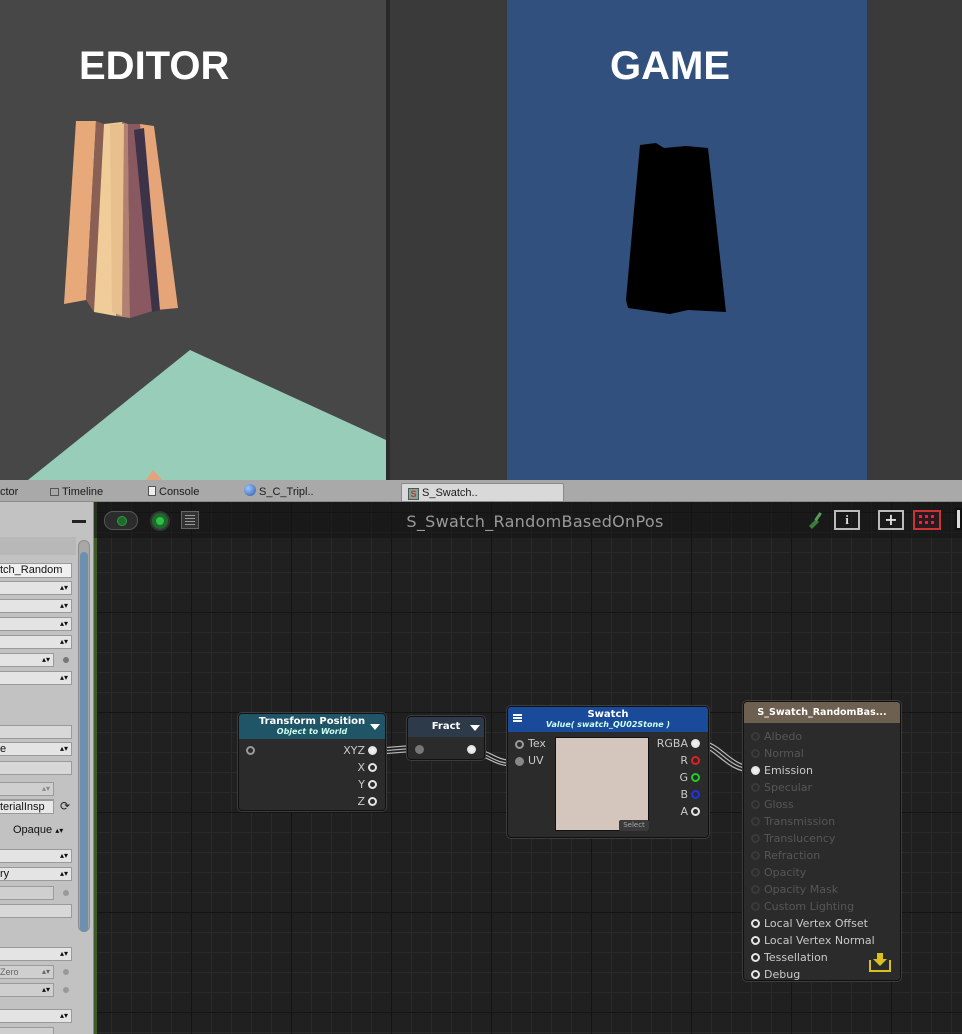 The image size is (962, 1034). What do you see at coordinates (695, 743) in the screenshot?
I see `output-port-rgba` at bounding box center [695, 743].